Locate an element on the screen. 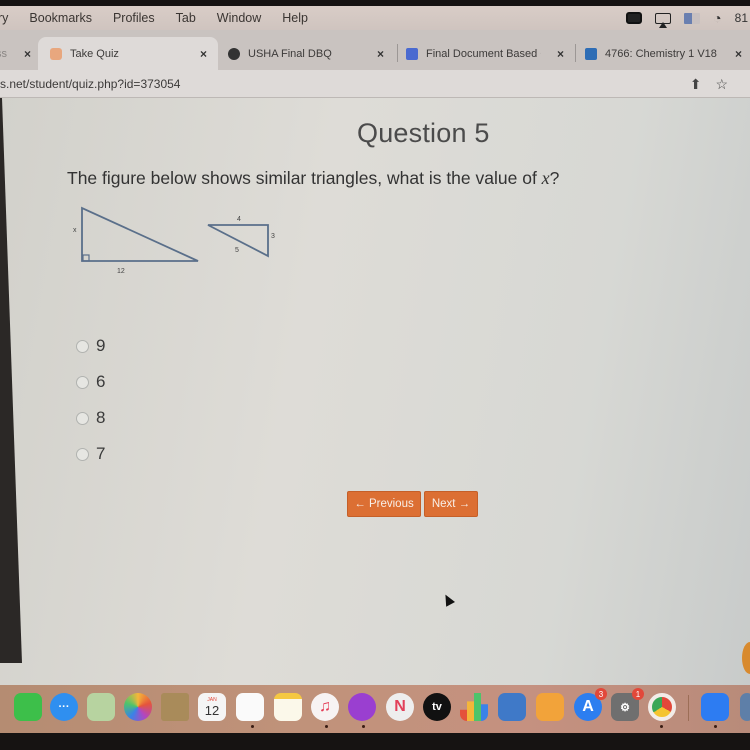  system-preferences-icon: ⚙ 1 is located at coordinates (627, 704).